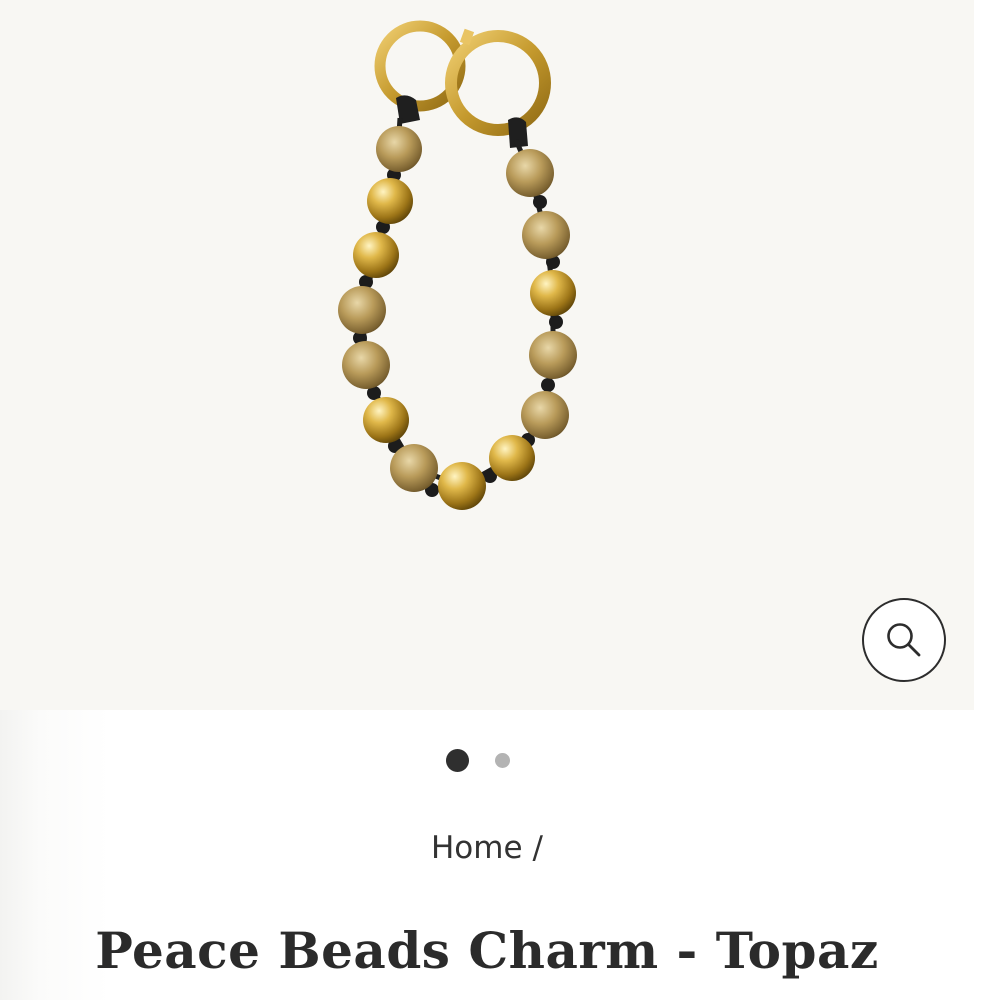 The image size is (1000, 1000). I want to click on zoom-button, so click(904, 640).